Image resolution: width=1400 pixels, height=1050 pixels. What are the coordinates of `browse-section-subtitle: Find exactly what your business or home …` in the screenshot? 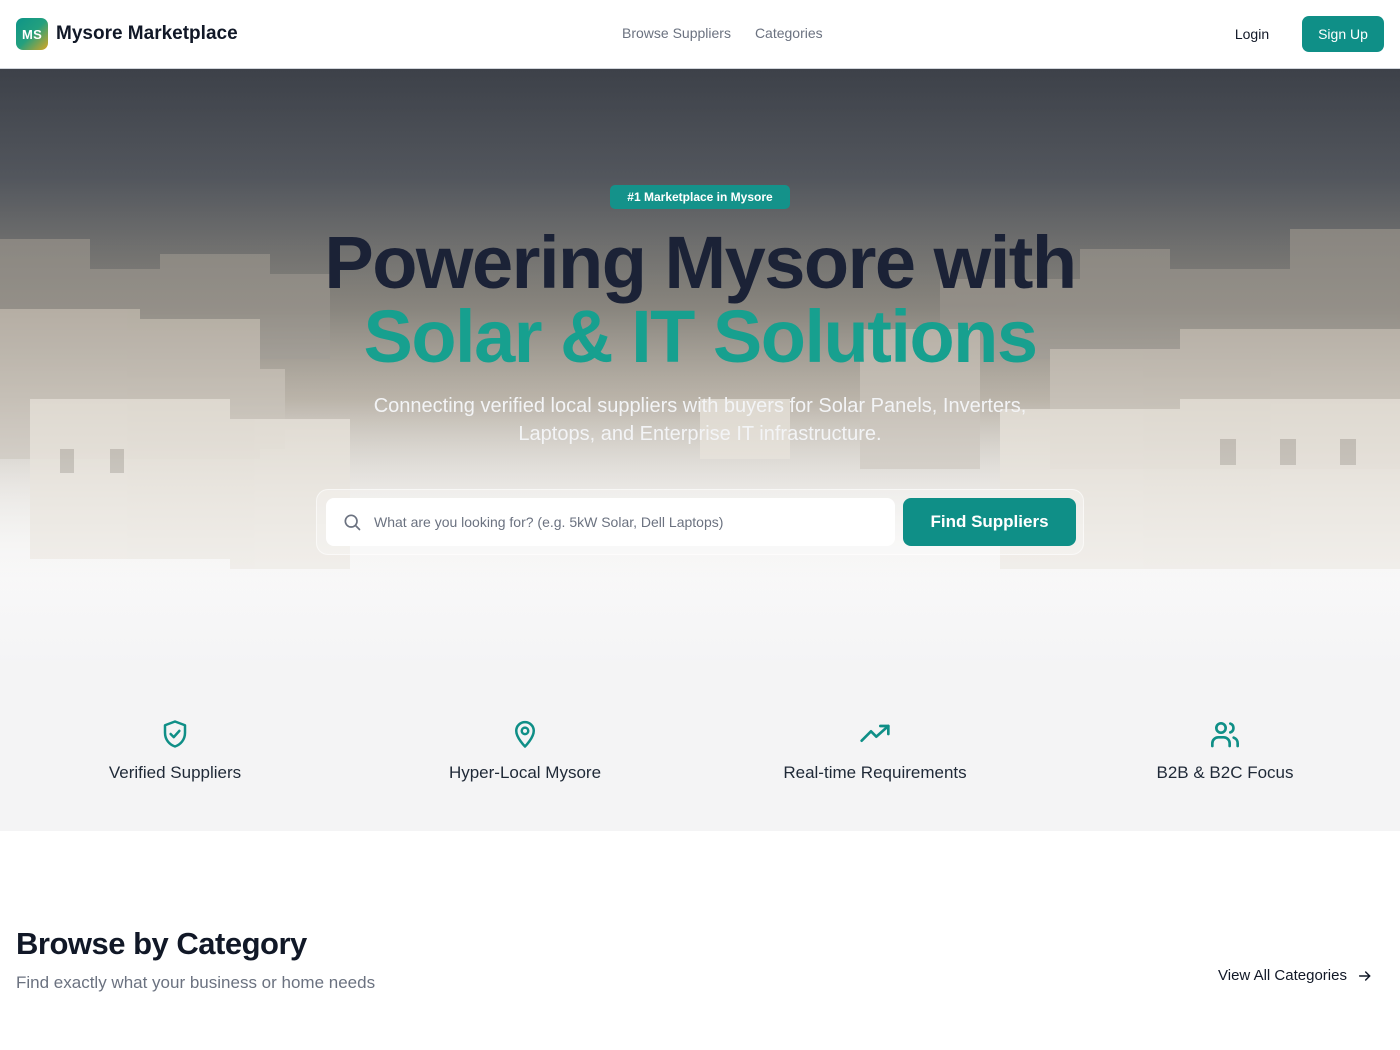 It's located at (196, 982).